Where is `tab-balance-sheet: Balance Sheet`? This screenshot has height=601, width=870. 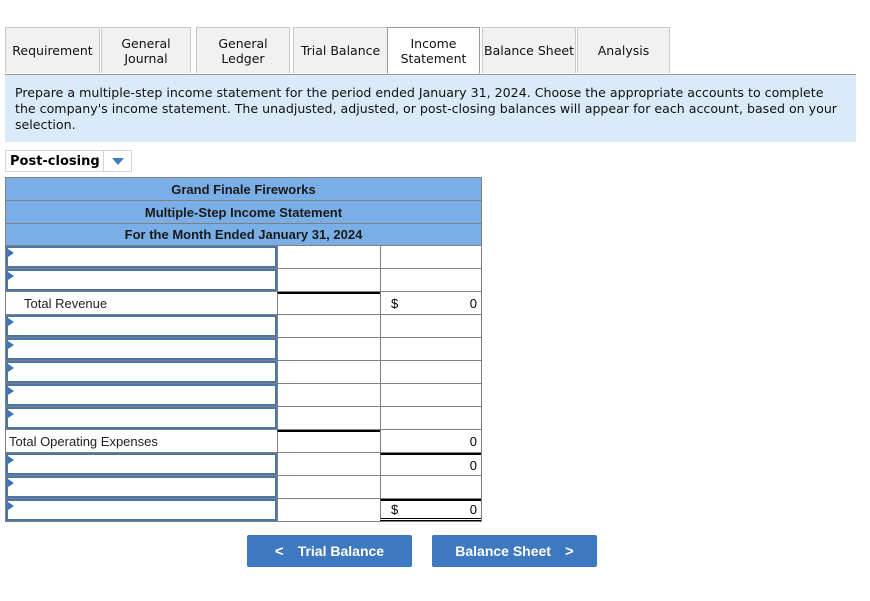 tab-balance-sheet: Balance Sheet is located at coordinates (529, 50).